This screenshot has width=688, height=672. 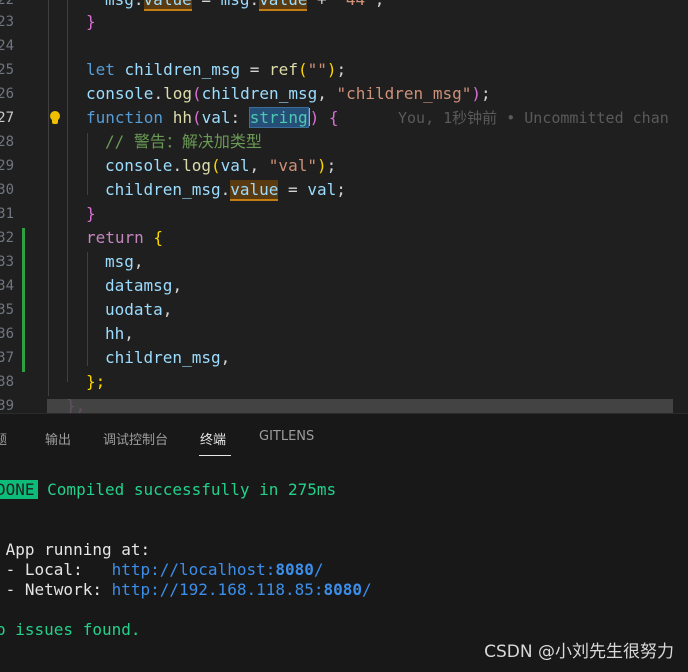 What do you see at coordinates (344, 142) in the screenshot?
I see `code-line: 28 // 警告：解决加类型` at bounding box center [344, 142].